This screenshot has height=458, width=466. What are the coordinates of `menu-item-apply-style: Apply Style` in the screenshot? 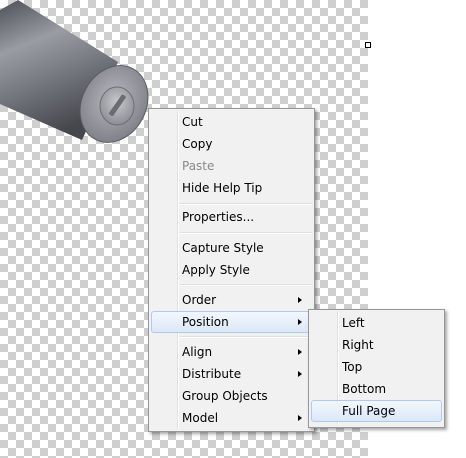 It's located at (231, 270).